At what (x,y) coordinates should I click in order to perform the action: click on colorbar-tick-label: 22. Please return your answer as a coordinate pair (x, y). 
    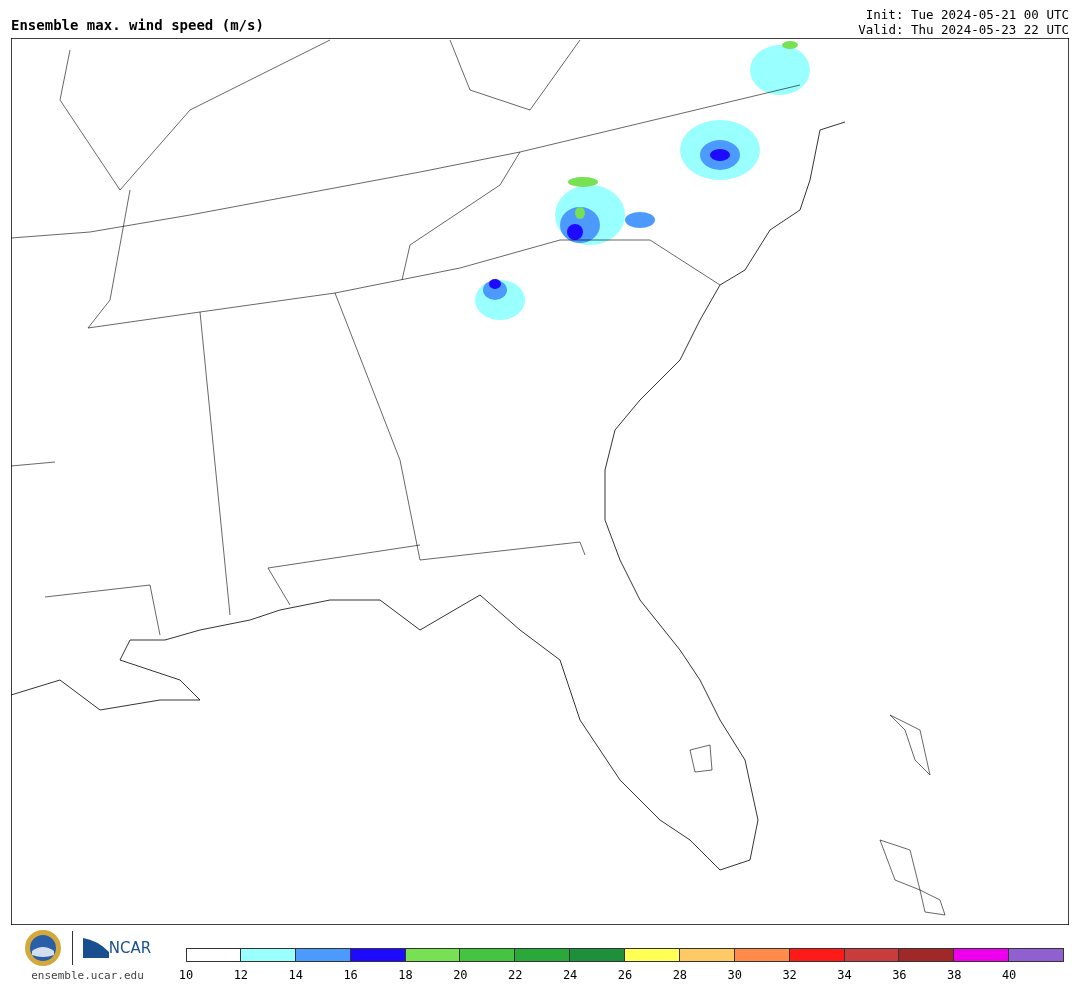
    Looking at the image, I should click on (515, 975).